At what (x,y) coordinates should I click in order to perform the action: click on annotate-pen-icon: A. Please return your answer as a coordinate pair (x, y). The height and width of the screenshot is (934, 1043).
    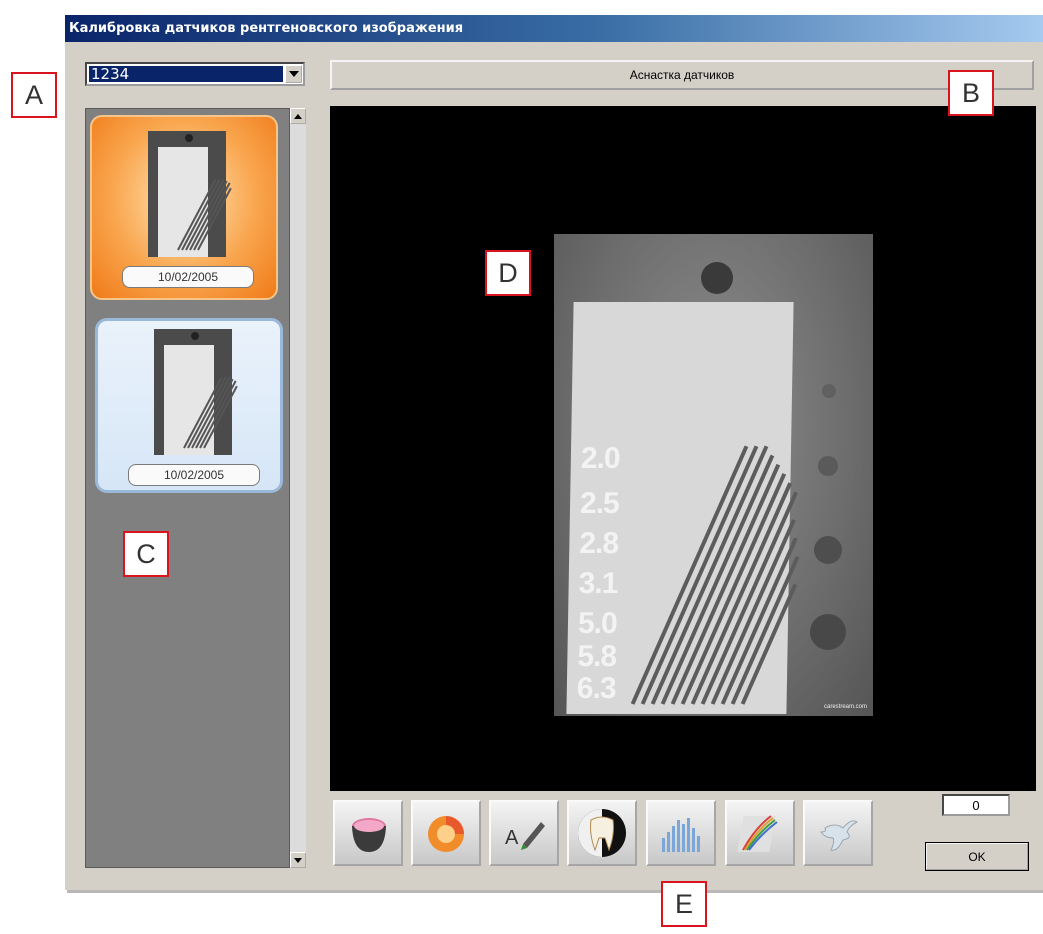
    Looking at the image, I should click on (525, 836).